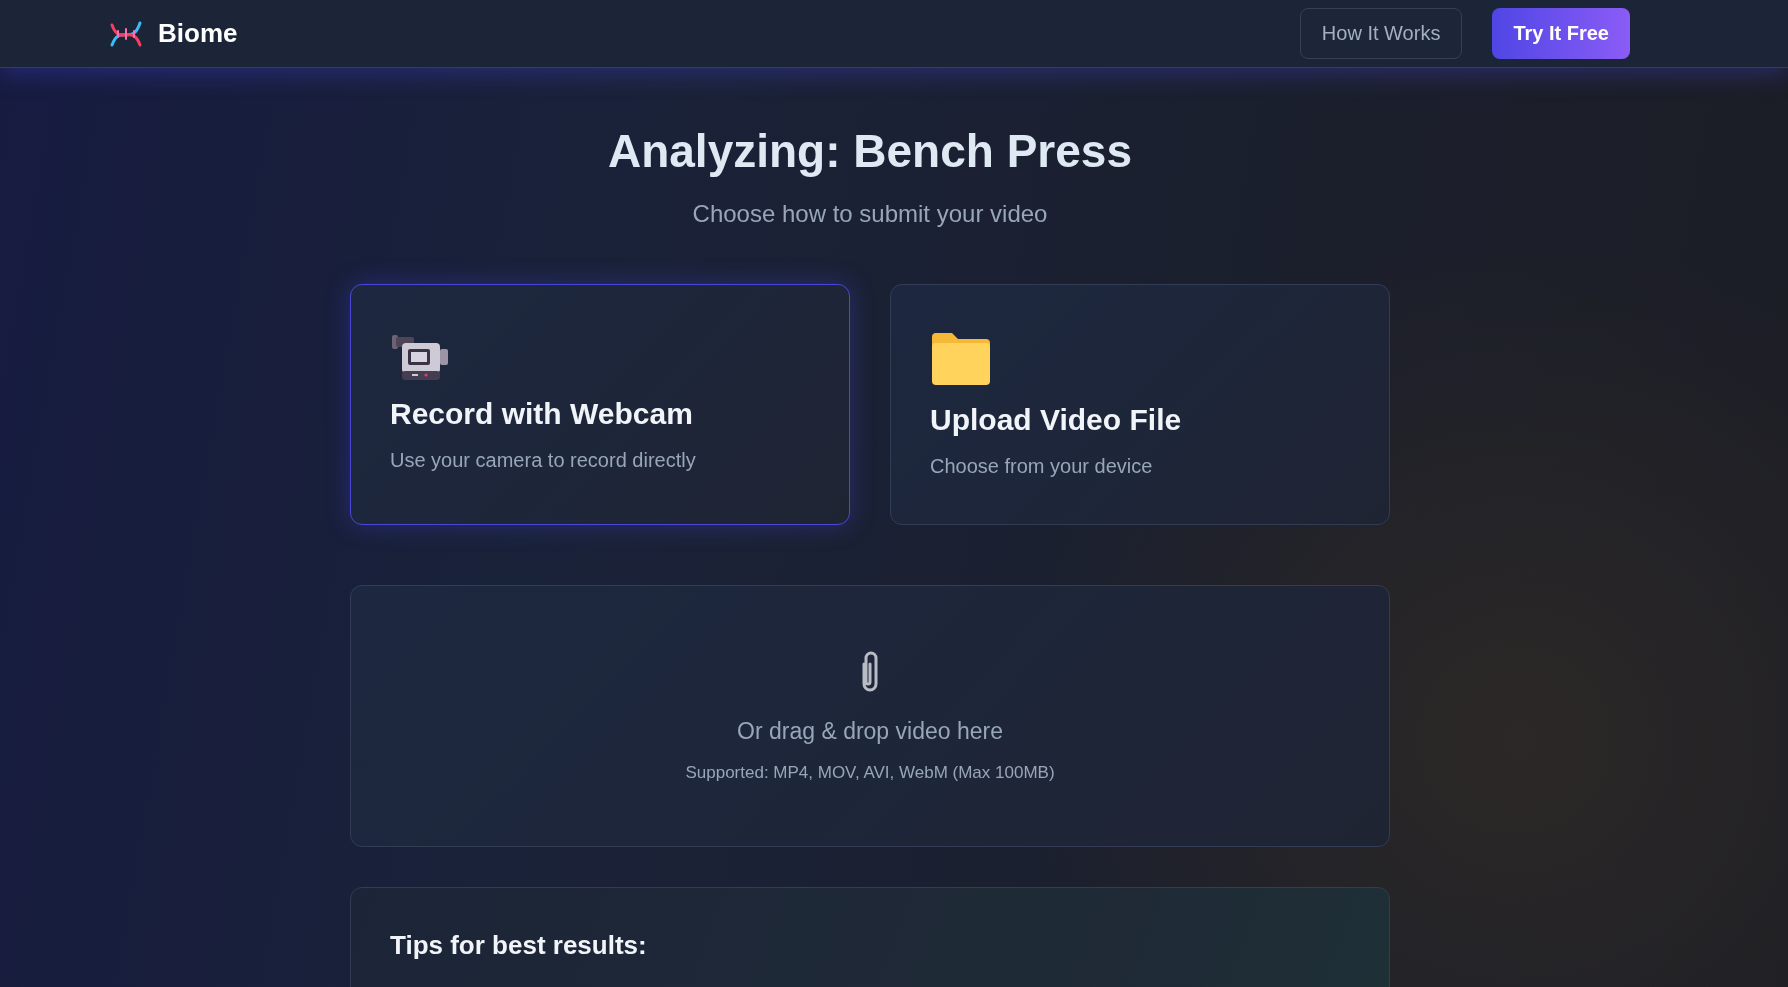 This screenshot has height=987, width=1788. What do you see at coordinates (1042, 466) in the screenshot?
I see `option-description: Choose from your device` at bounding box center [1042, 466].